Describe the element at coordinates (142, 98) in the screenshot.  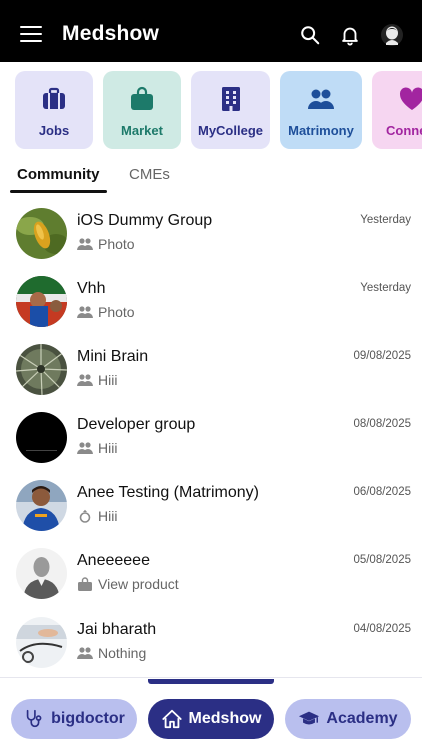
I see `shopping-bag-icon` at that location.